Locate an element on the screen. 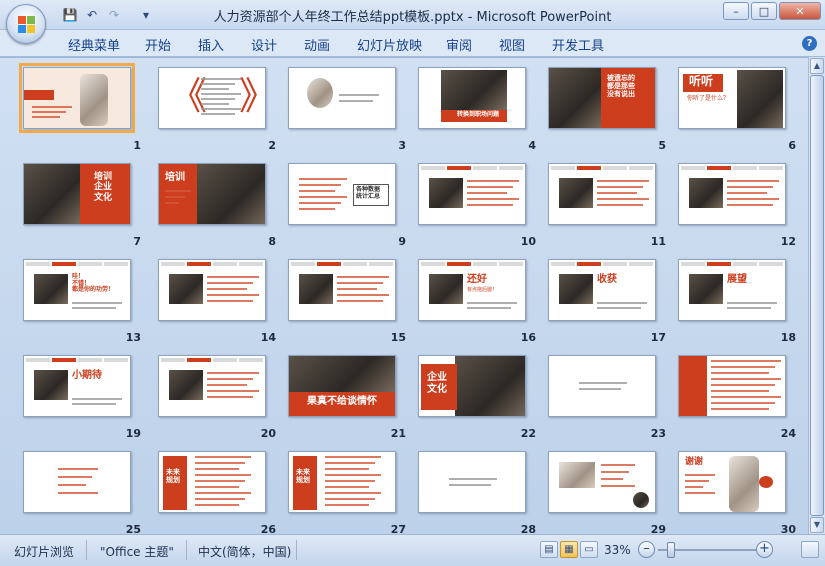 This screenshot has width=825, height=566. office-button is located at coordinates (26, 24).